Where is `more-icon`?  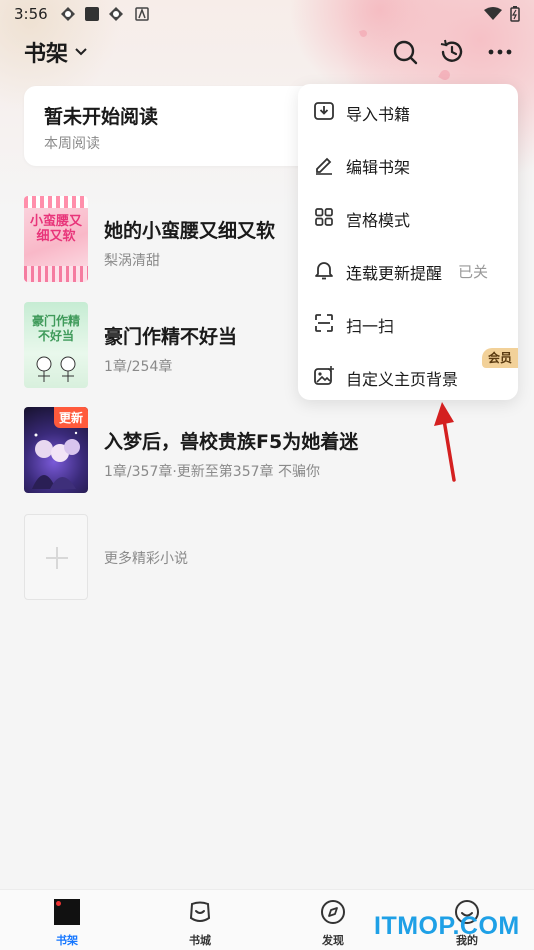
more-icon is located at coordinates (500, 52).